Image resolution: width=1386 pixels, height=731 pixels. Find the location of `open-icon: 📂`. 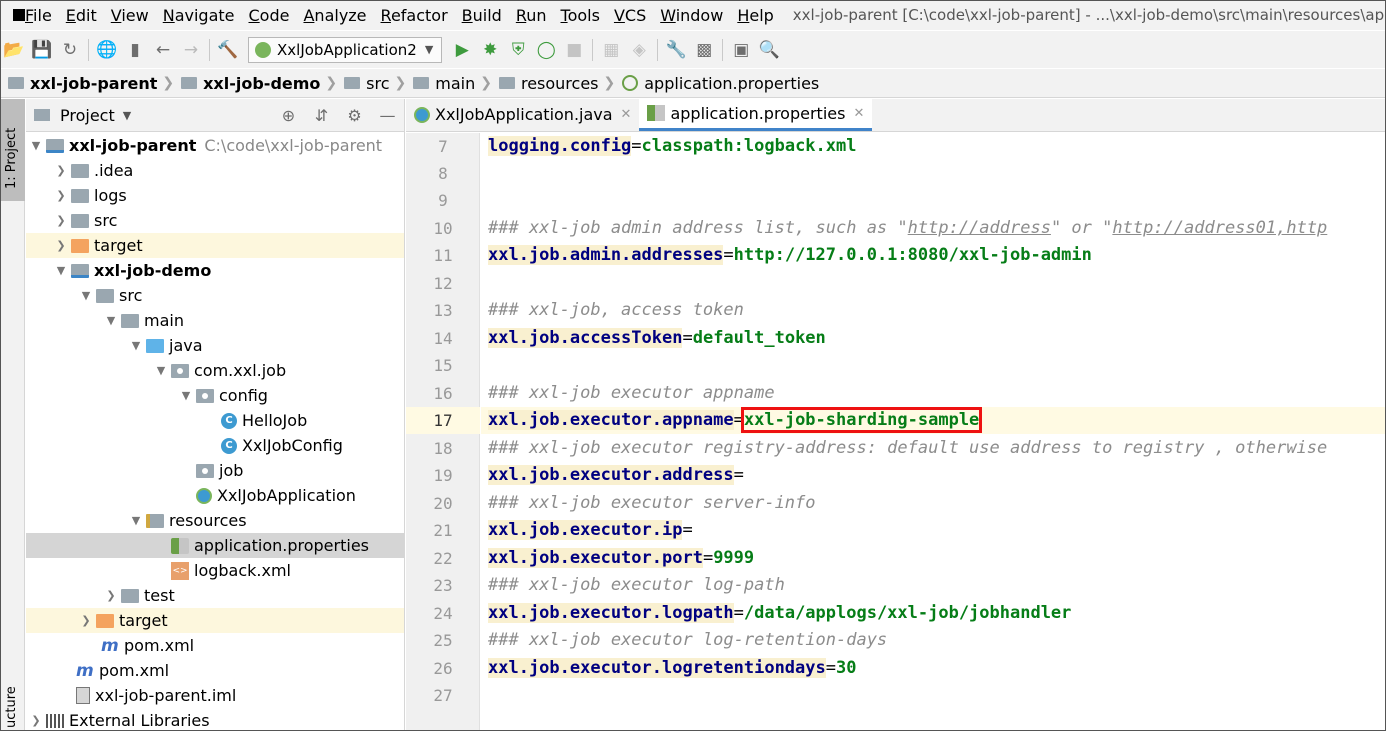

open-icon: 📂 is located at coordinates (14, 50).